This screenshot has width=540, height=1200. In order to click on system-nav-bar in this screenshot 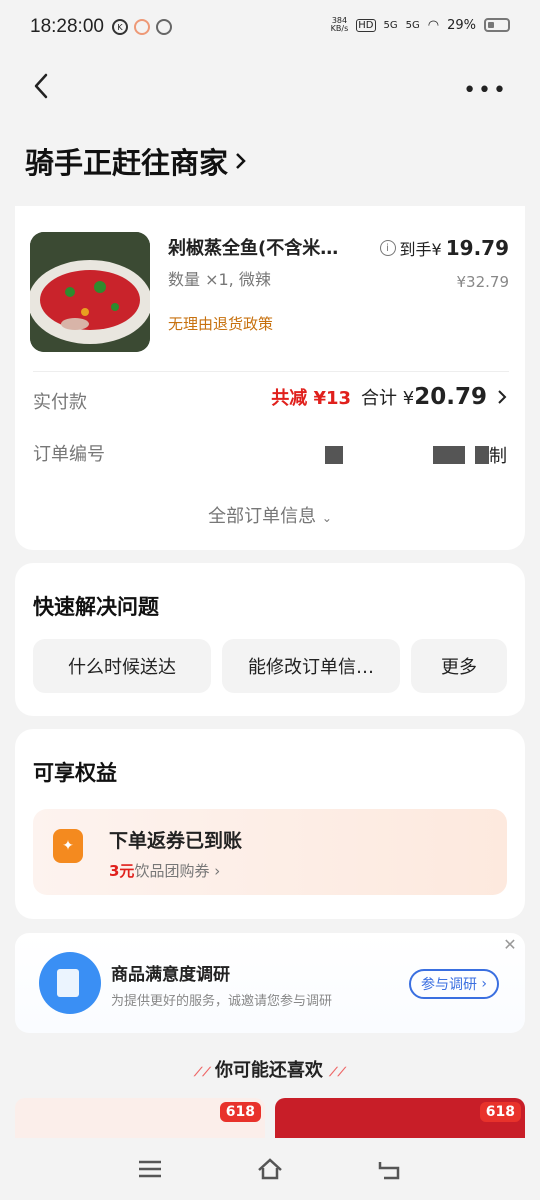, I will do `click(270, 1169)`.